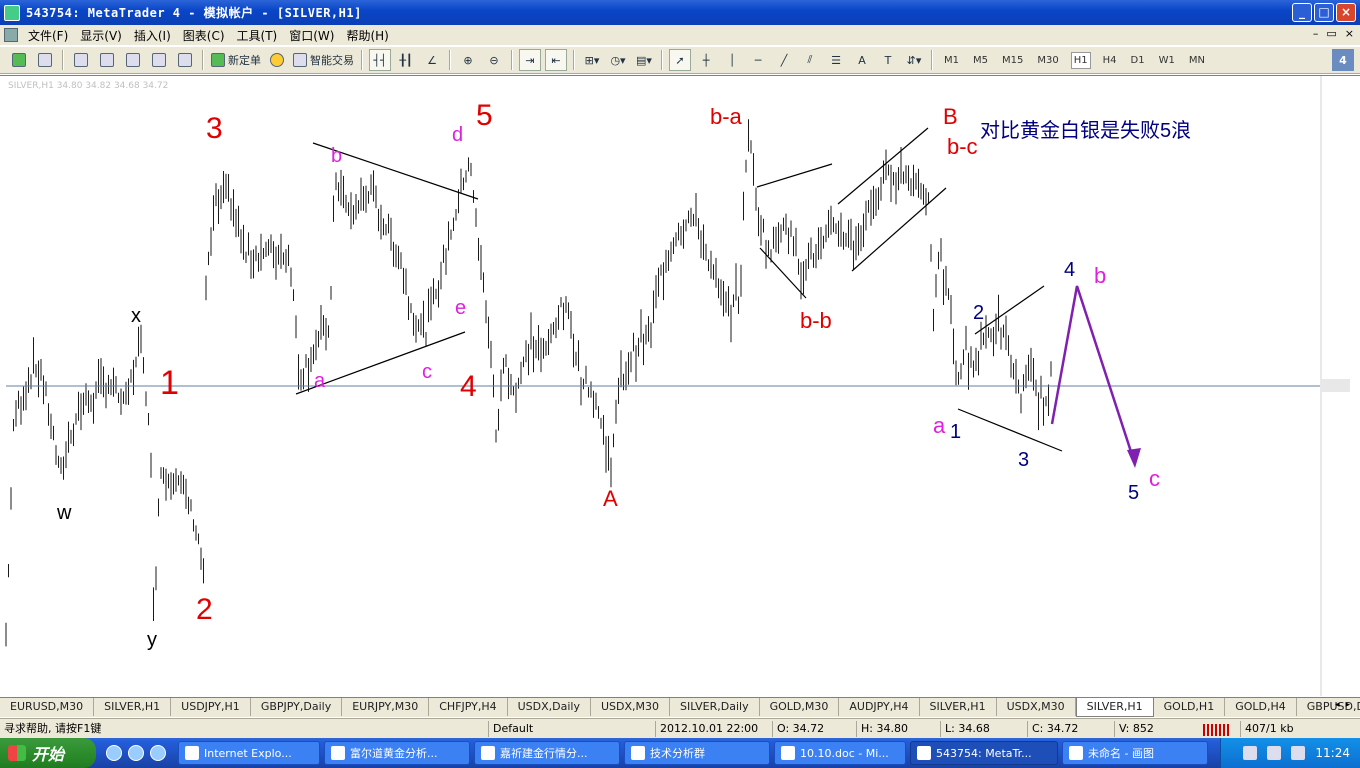 The width and height of the screenshot is (1360, 768). What do you see at coordinates (204, 609) in the screenshot?
I see `wave-label: 2` at bounding box center [204, 609].